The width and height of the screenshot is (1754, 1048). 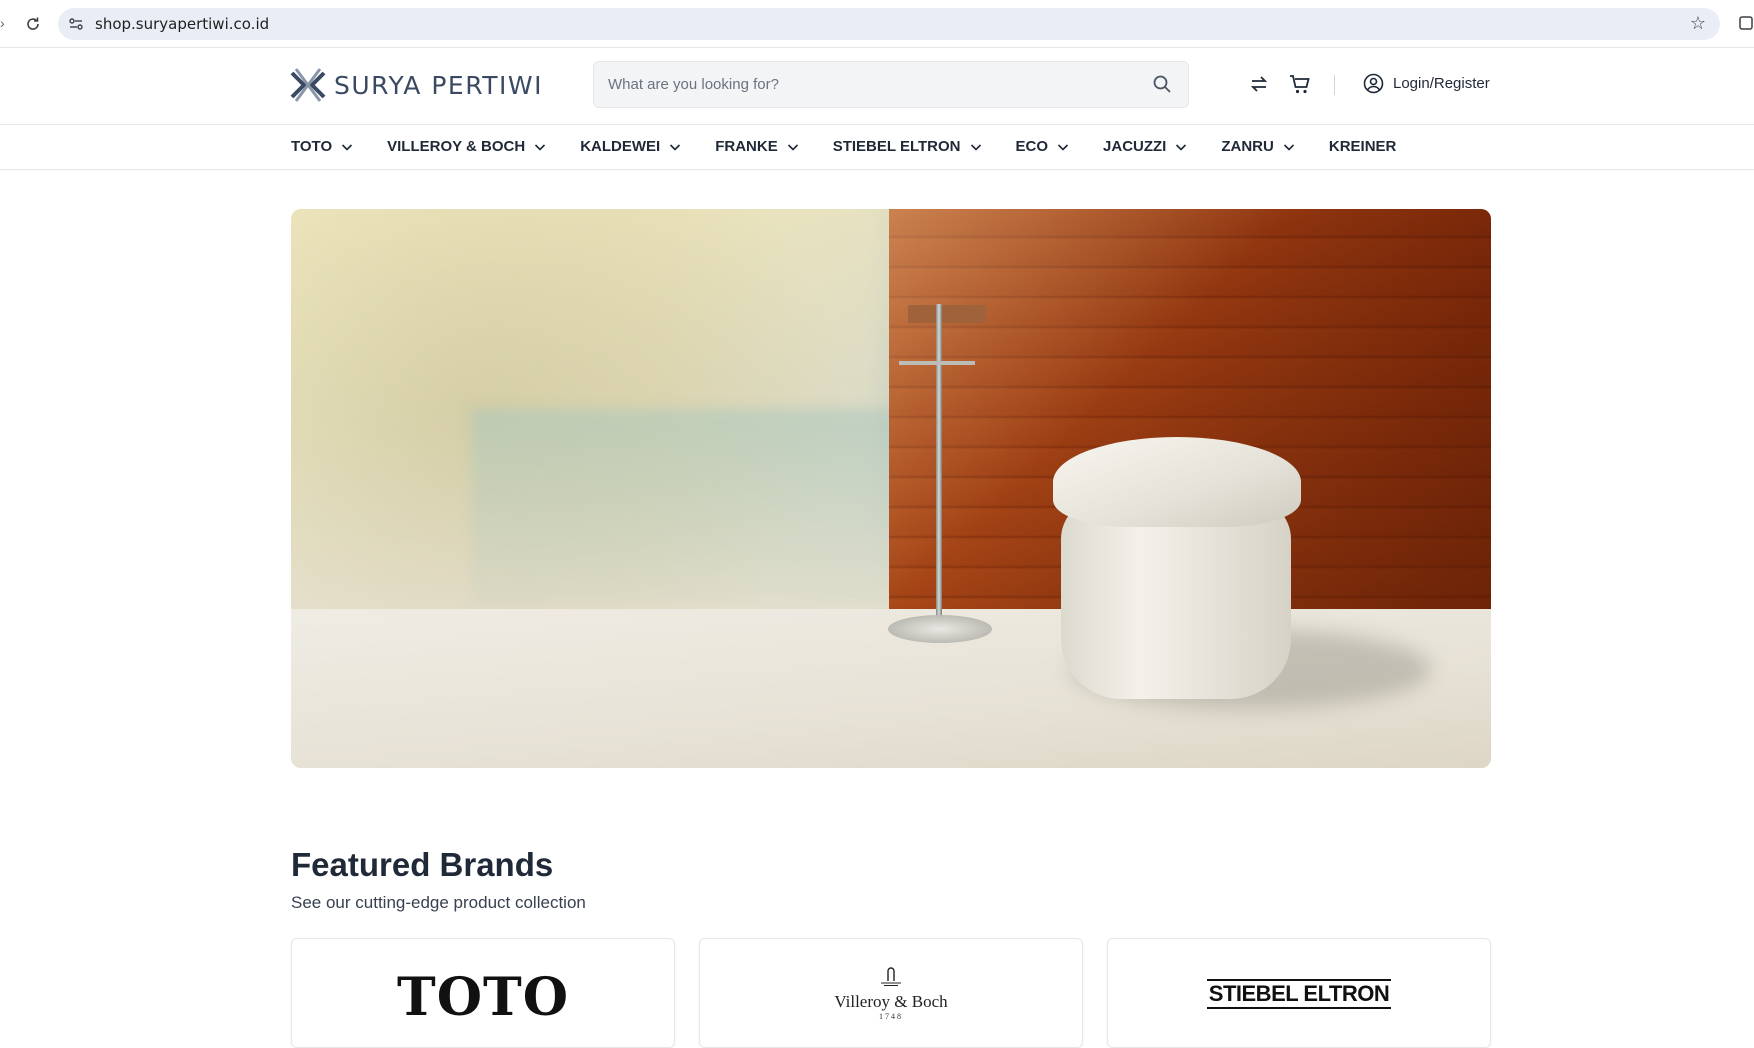 I want to click on nav-item-zanru: ZANRU, so click(x=1258, y=146).